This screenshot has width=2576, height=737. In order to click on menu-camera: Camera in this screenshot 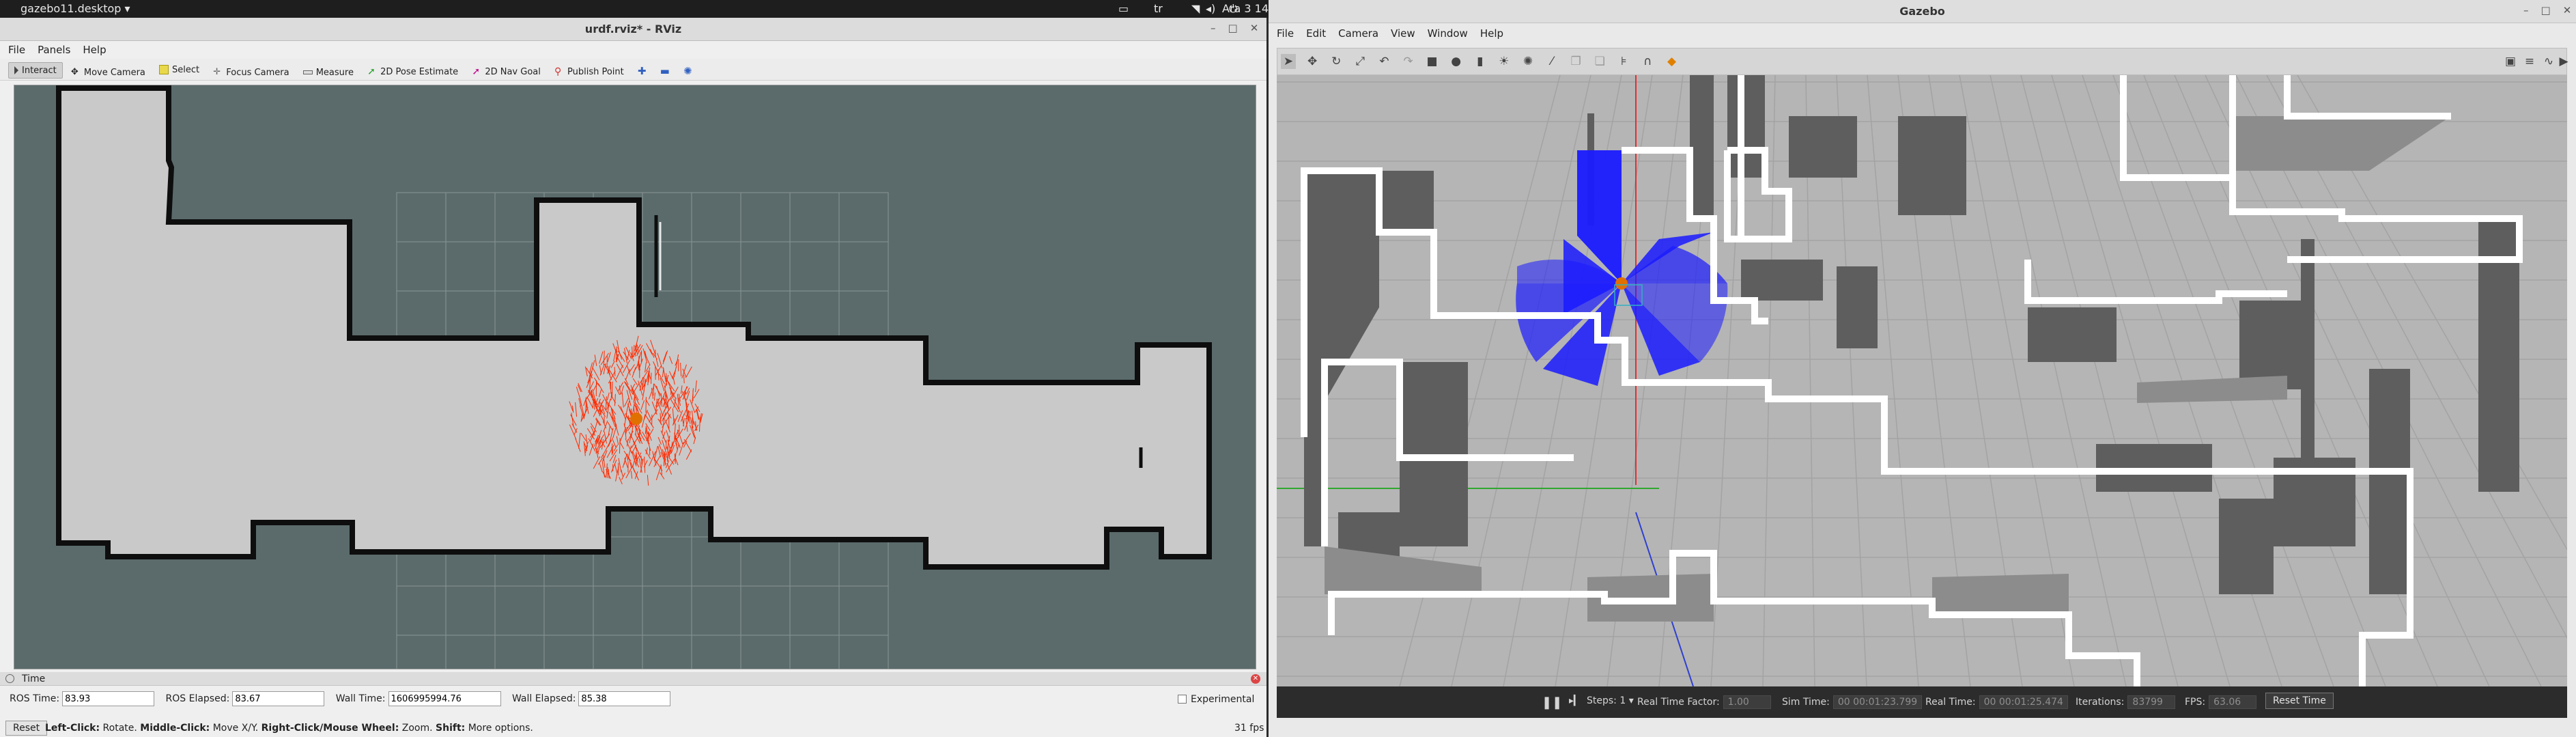, I will do `click(1356, 32)`.